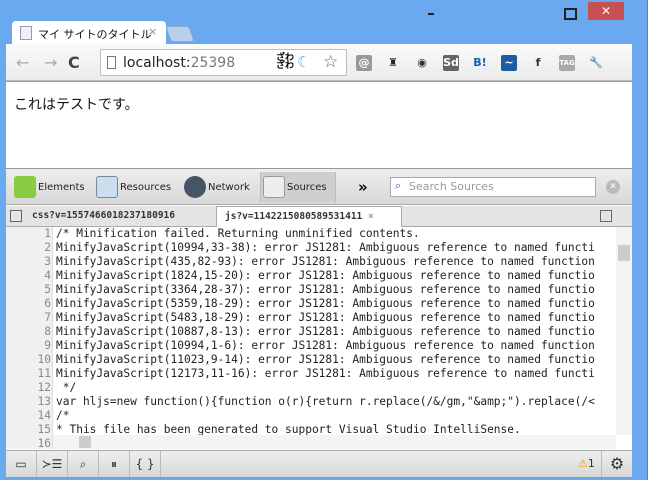 This screenshot has height=480, width=667. Describe the element at coordinates (47, 331) in the screenshot. I see `line-number: 8` at that location.